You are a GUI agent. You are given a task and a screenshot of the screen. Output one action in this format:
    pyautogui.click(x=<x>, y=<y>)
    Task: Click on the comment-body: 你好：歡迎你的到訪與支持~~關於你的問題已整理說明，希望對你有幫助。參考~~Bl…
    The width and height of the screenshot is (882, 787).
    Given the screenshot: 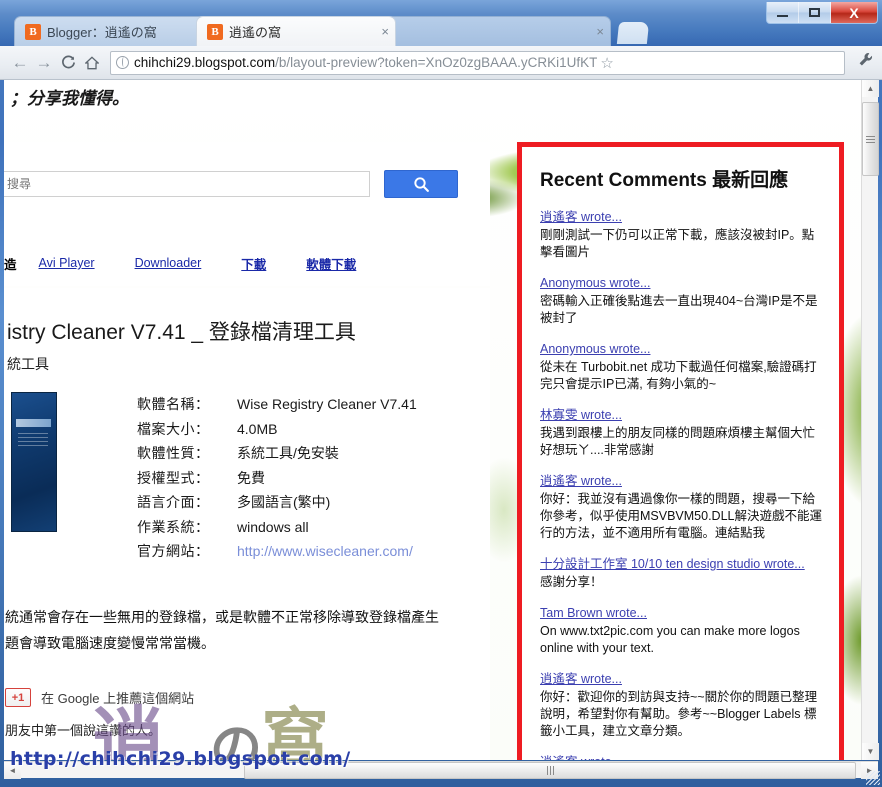 What is the action you would take?
    pyautogui.click(x=679, y=714)
    